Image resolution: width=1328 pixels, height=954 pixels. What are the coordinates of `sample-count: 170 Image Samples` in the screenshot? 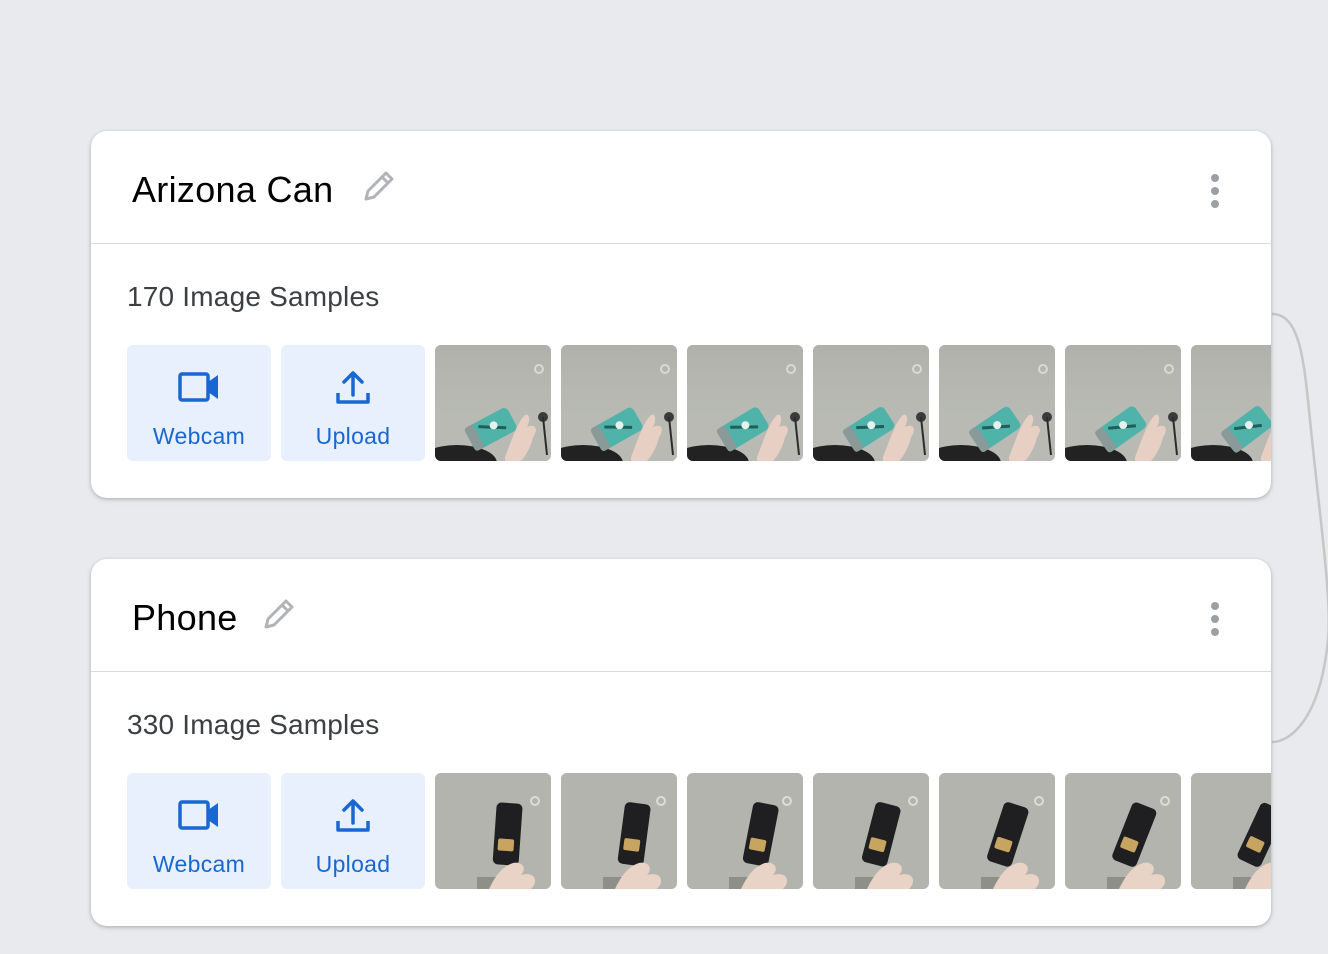 It's located at (253, 296).